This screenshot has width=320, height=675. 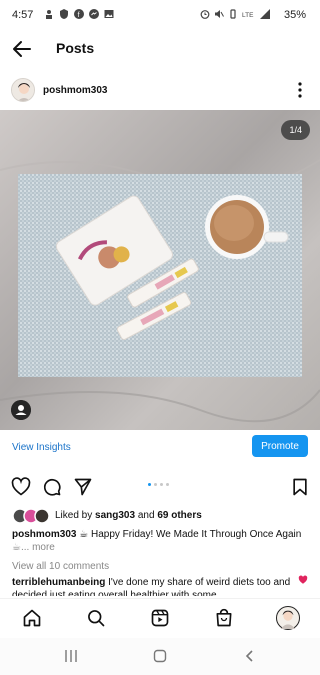 I want to click on signal-icon, so click(x=265, y=14).